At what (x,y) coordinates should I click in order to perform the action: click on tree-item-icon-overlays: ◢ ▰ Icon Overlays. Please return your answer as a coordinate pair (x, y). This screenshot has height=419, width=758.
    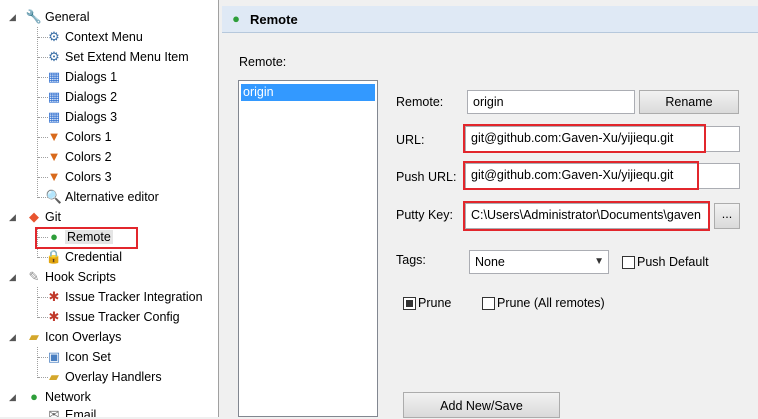
    Looking at the image, I should click on (64, 337).